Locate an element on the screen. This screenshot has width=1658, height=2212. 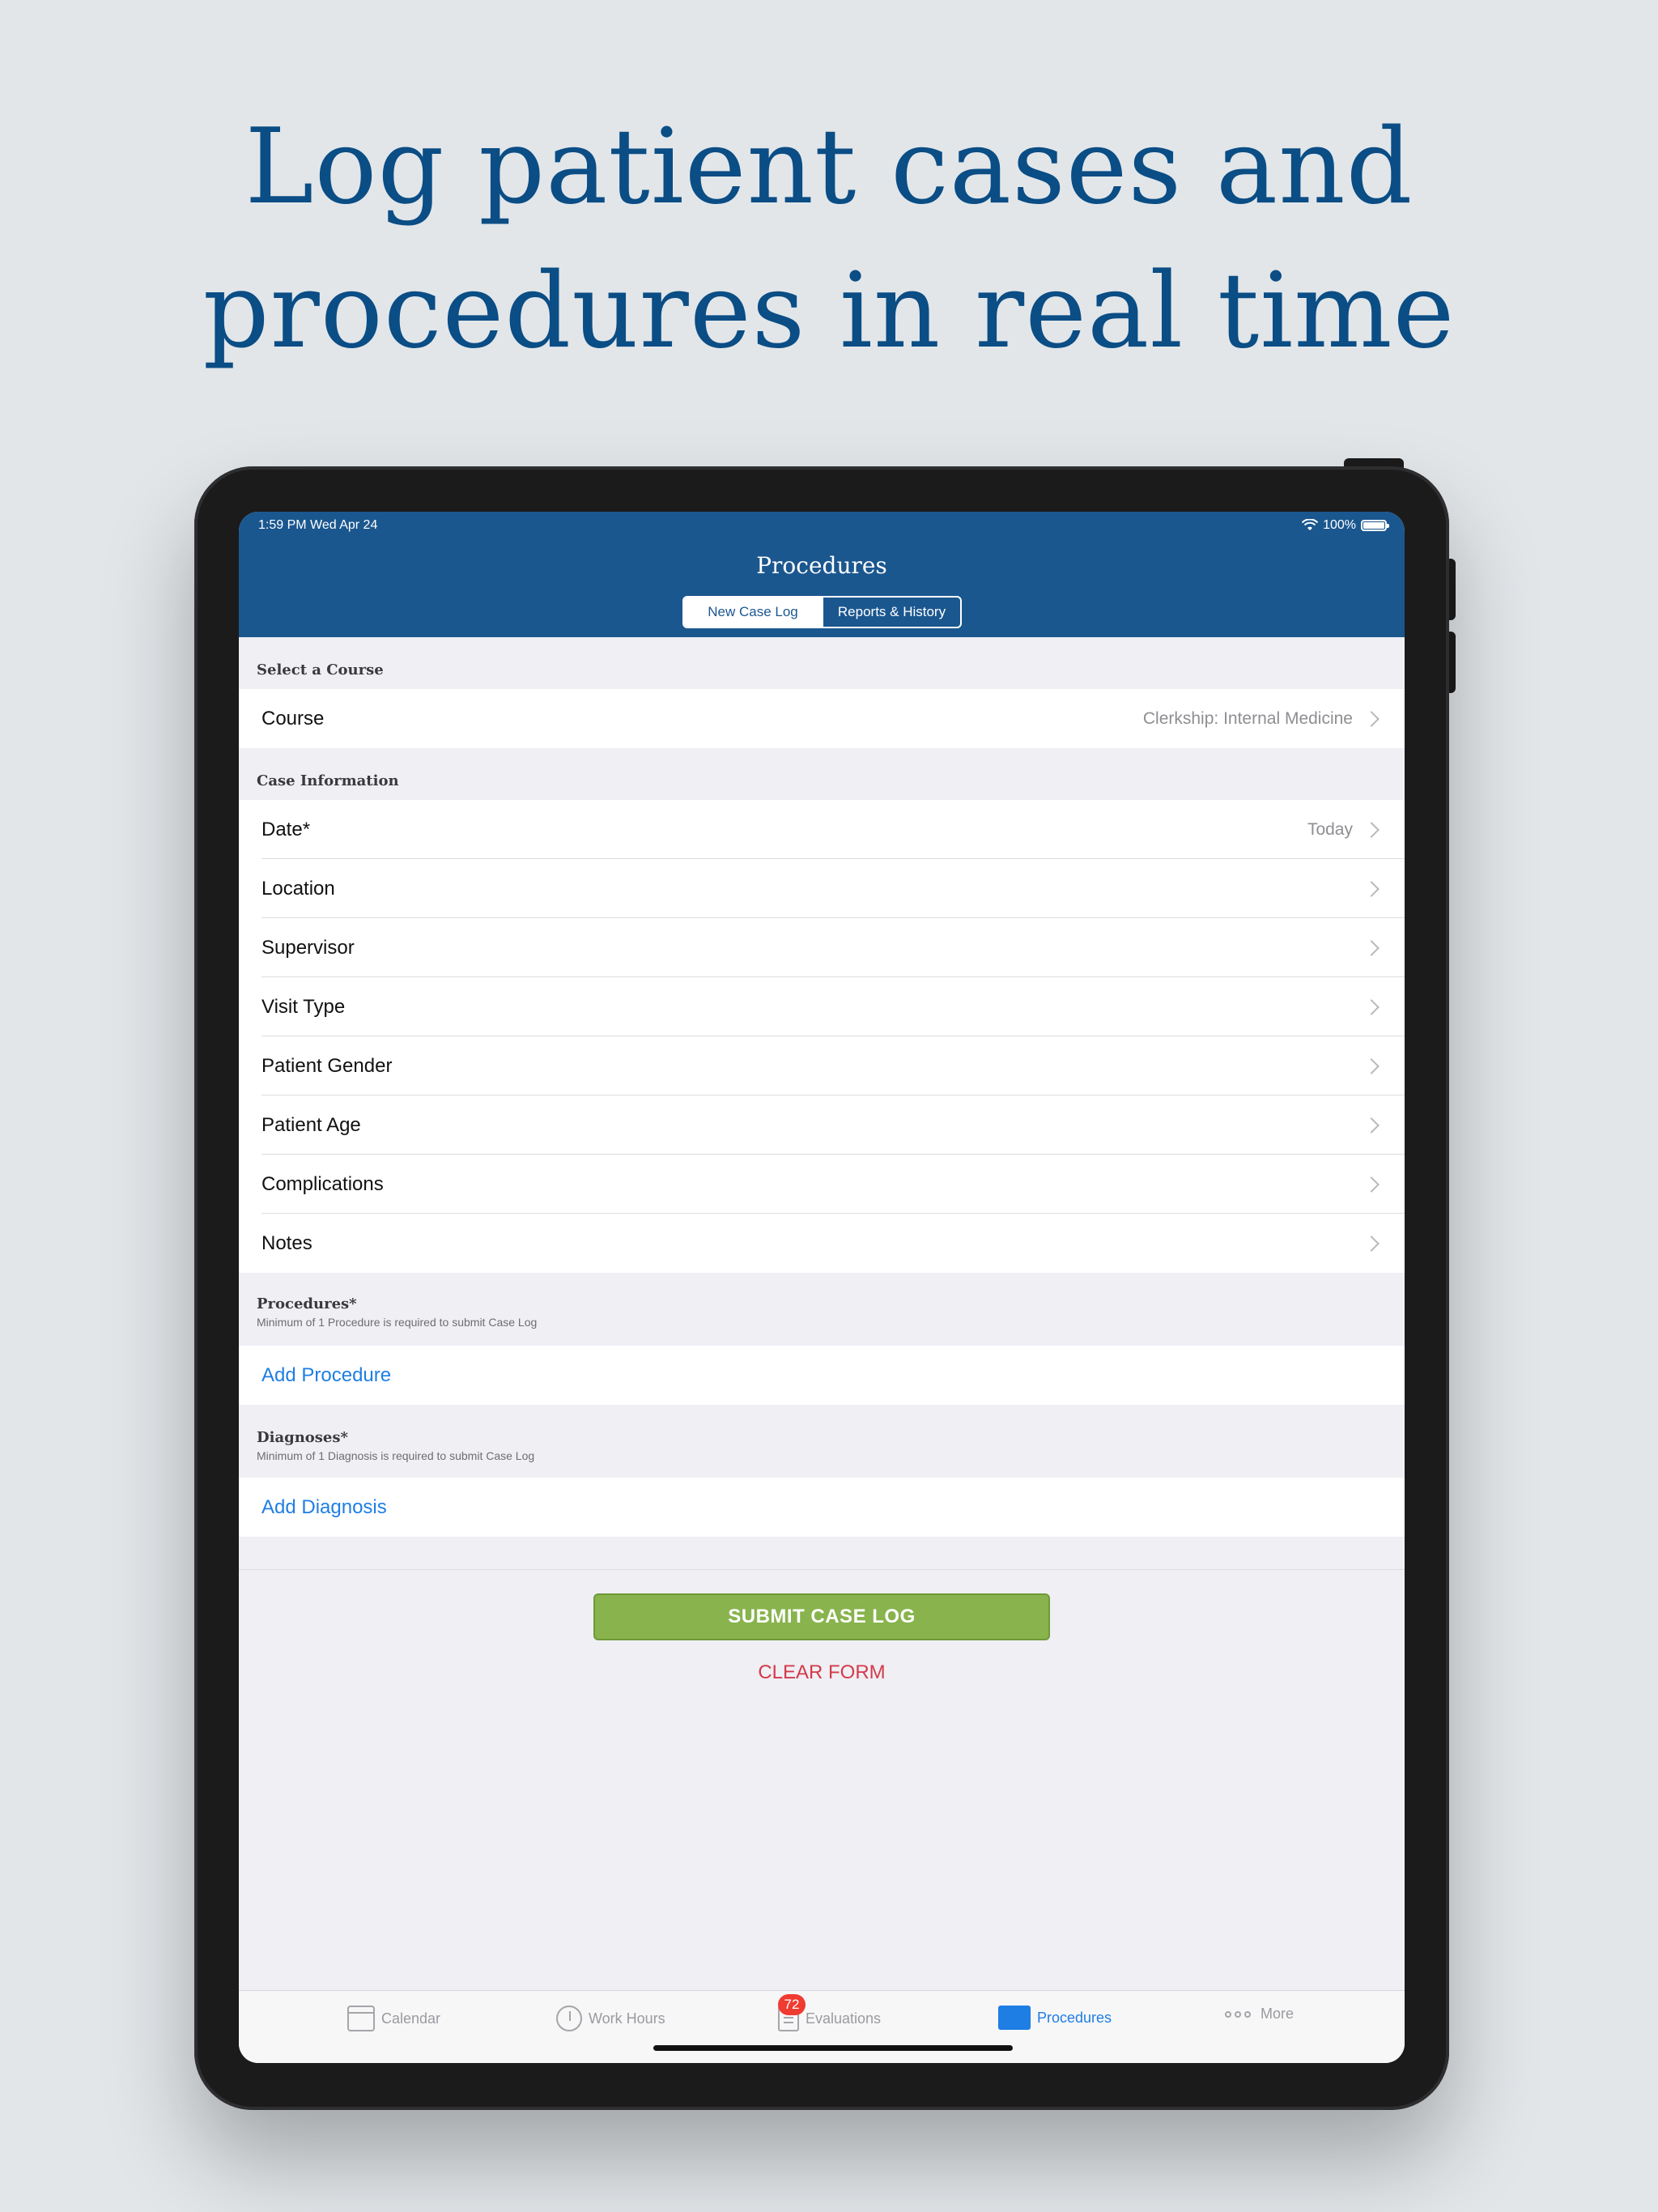
row-label: Patient Gender is located at coordinates (327, 1065).